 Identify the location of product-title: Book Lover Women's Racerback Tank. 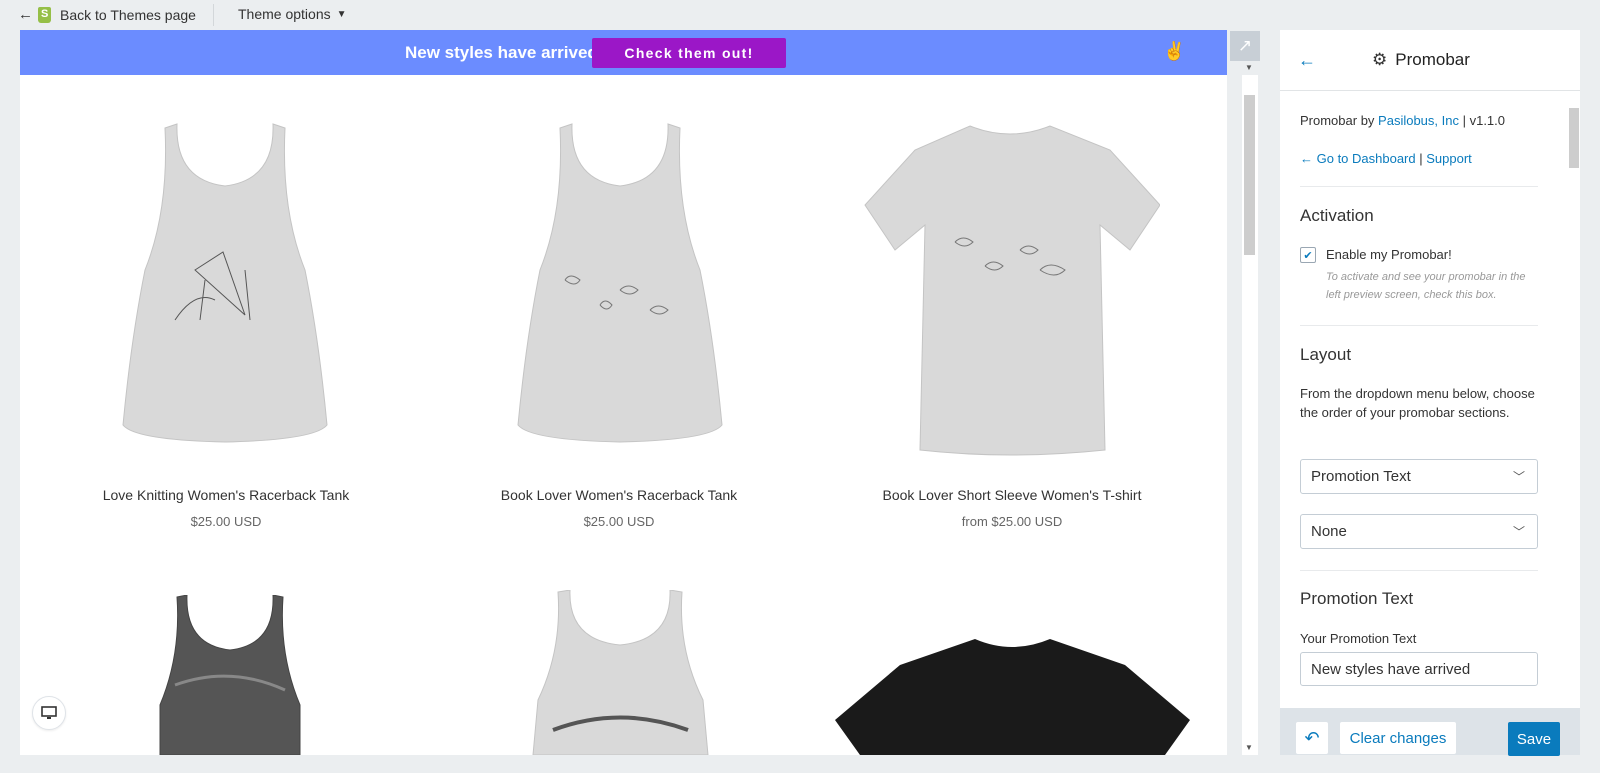
(619, 495).